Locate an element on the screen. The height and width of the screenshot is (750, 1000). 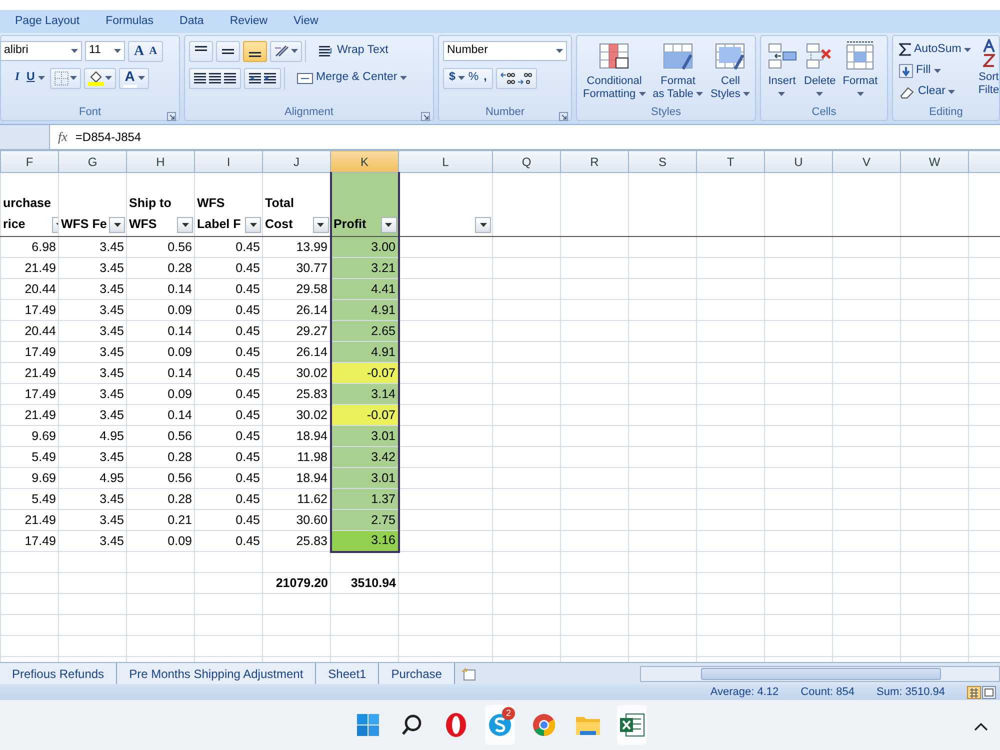
autosum-button: AutoSum is located at coordinates (935, 49).